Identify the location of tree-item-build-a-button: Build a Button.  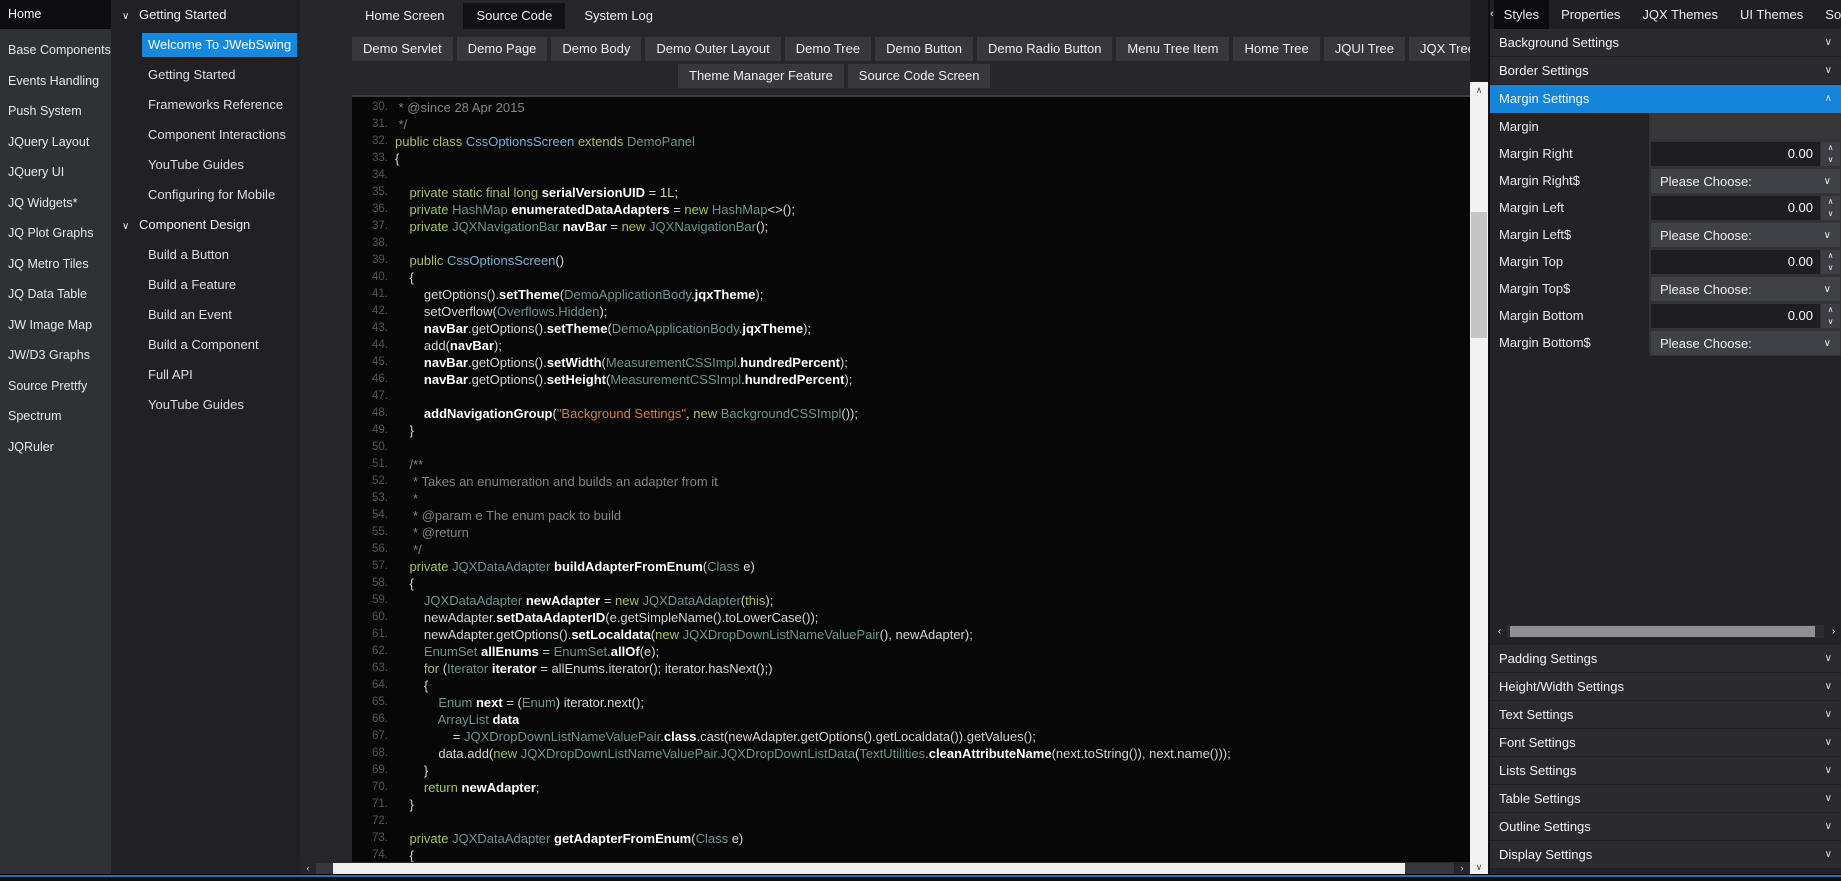
(205, 255).